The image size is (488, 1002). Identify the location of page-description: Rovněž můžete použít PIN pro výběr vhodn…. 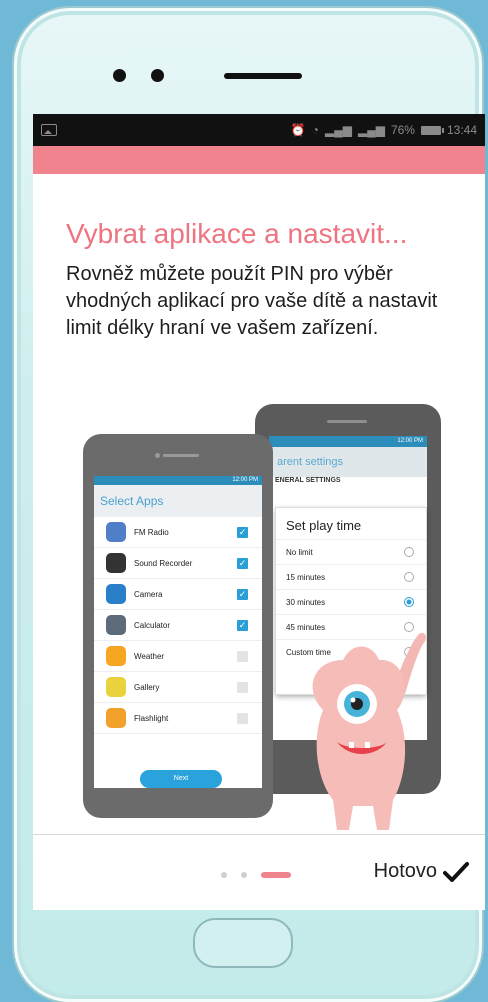
(252, 301).